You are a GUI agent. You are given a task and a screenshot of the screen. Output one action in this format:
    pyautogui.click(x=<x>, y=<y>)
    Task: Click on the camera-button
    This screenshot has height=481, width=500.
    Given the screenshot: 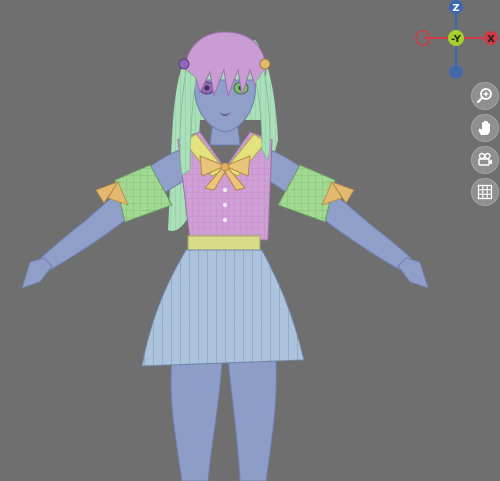 What is the action you would take?
    pyautogui.click(x=485, y=160)
    